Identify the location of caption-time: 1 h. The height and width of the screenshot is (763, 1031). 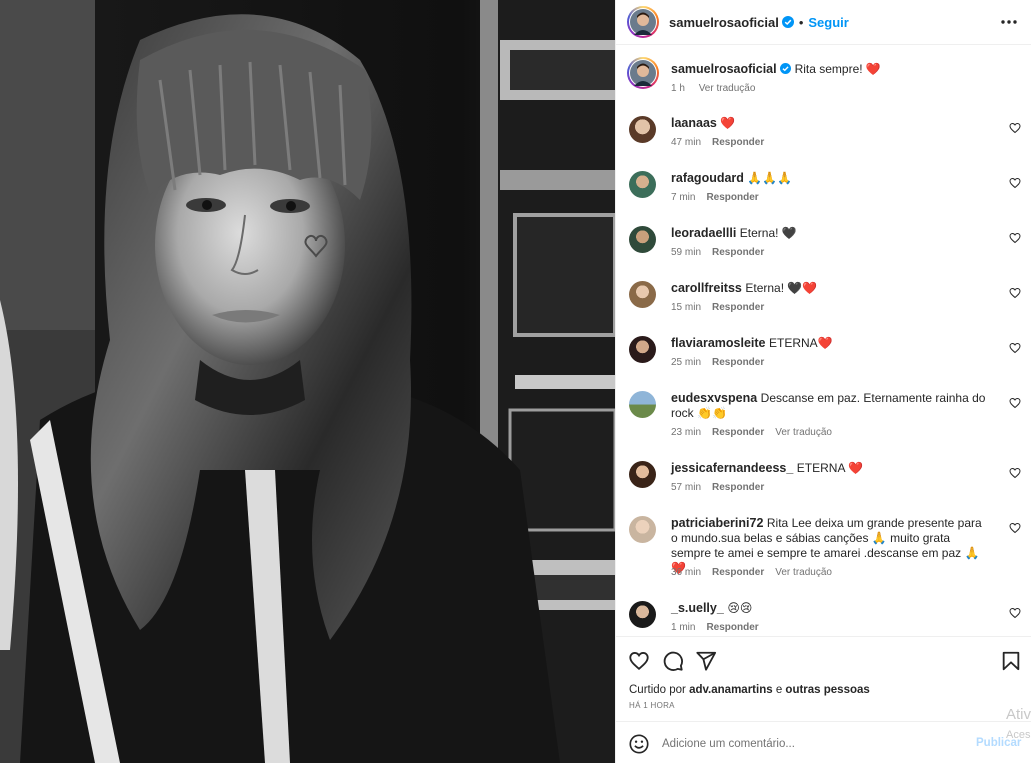
(678, 88).